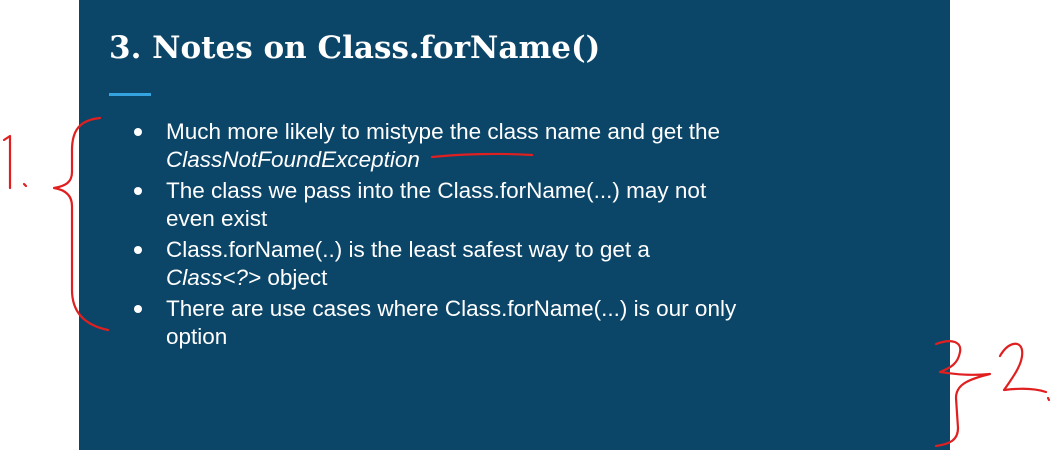  I want to click on bullet-3-class-type: Class<?>, so click(214, 277).